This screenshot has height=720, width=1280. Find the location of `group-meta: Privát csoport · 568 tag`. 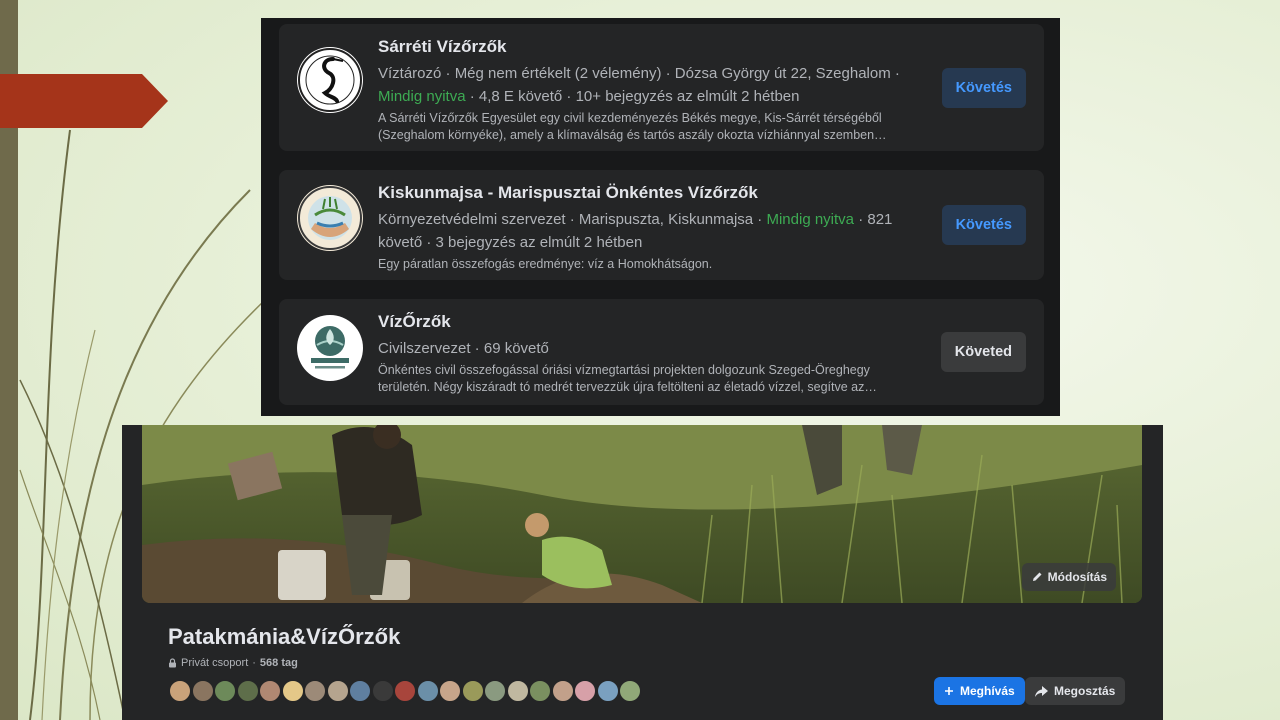

group-meta: Privát csoport · 568 tag is located at coordinates (233, 663).